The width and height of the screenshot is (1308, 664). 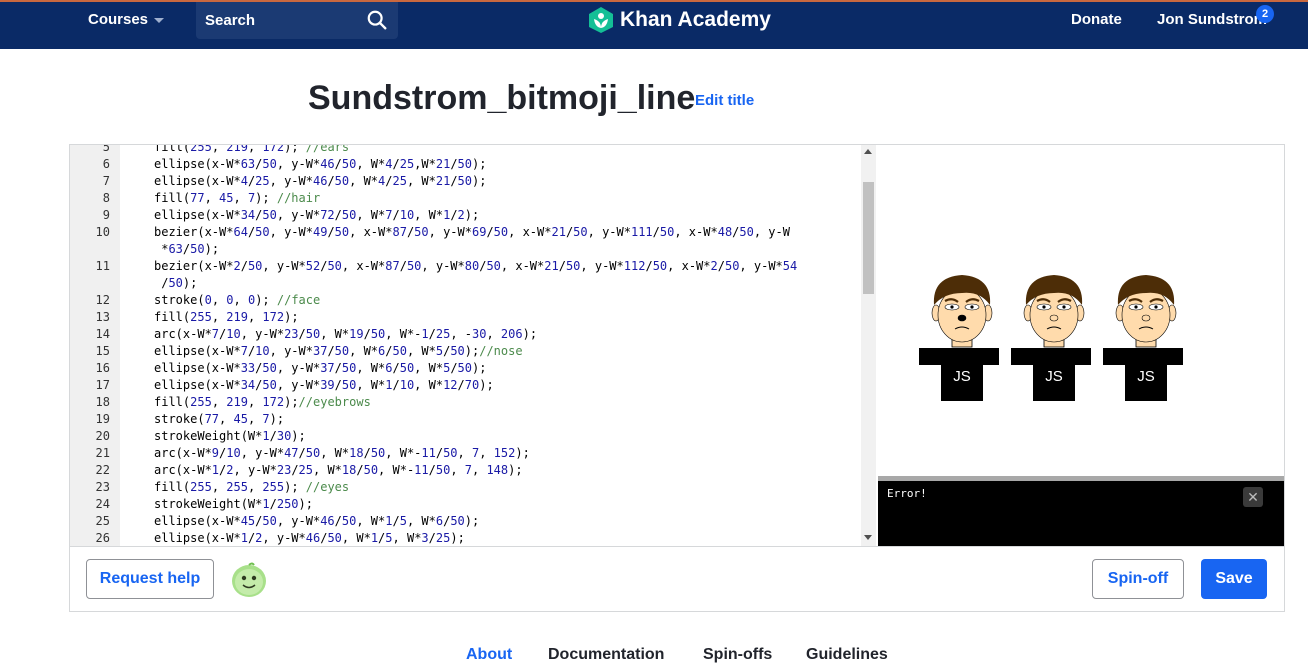 What do you see at coordinates (606, 655) in the screenshot?
I see `tab-documentation: Documentation` at bounding box center [606, 655].